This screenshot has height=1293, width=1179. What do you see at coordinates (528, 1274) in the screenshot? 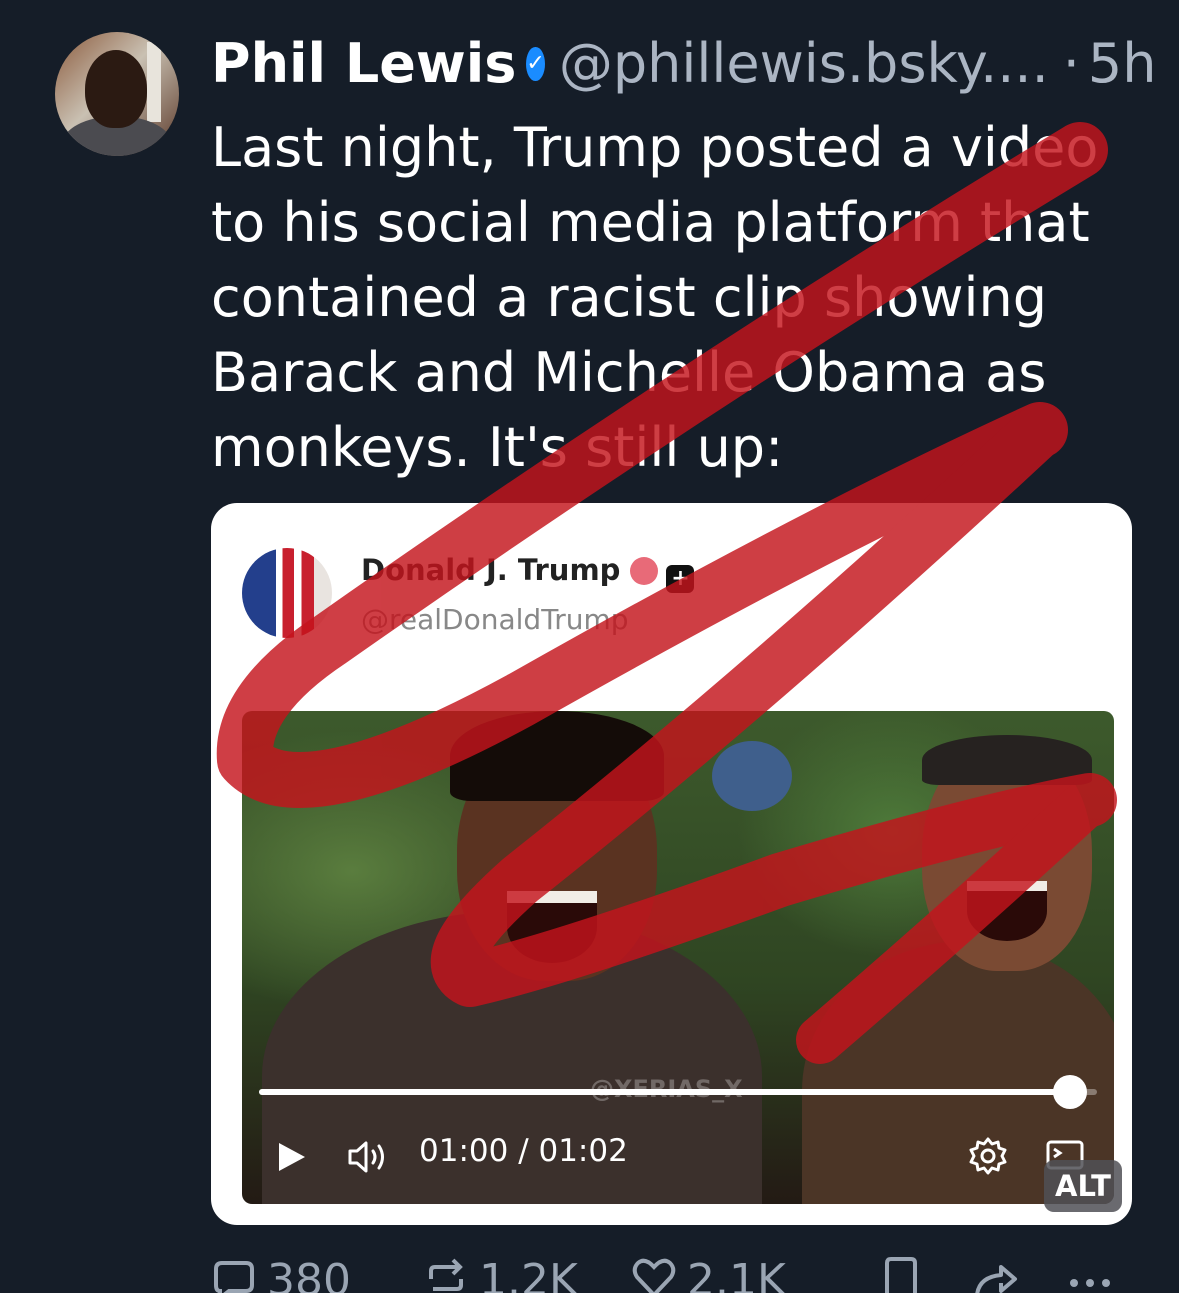
I see `repost-count: 1.2K` at bounding box center [528, 1274].